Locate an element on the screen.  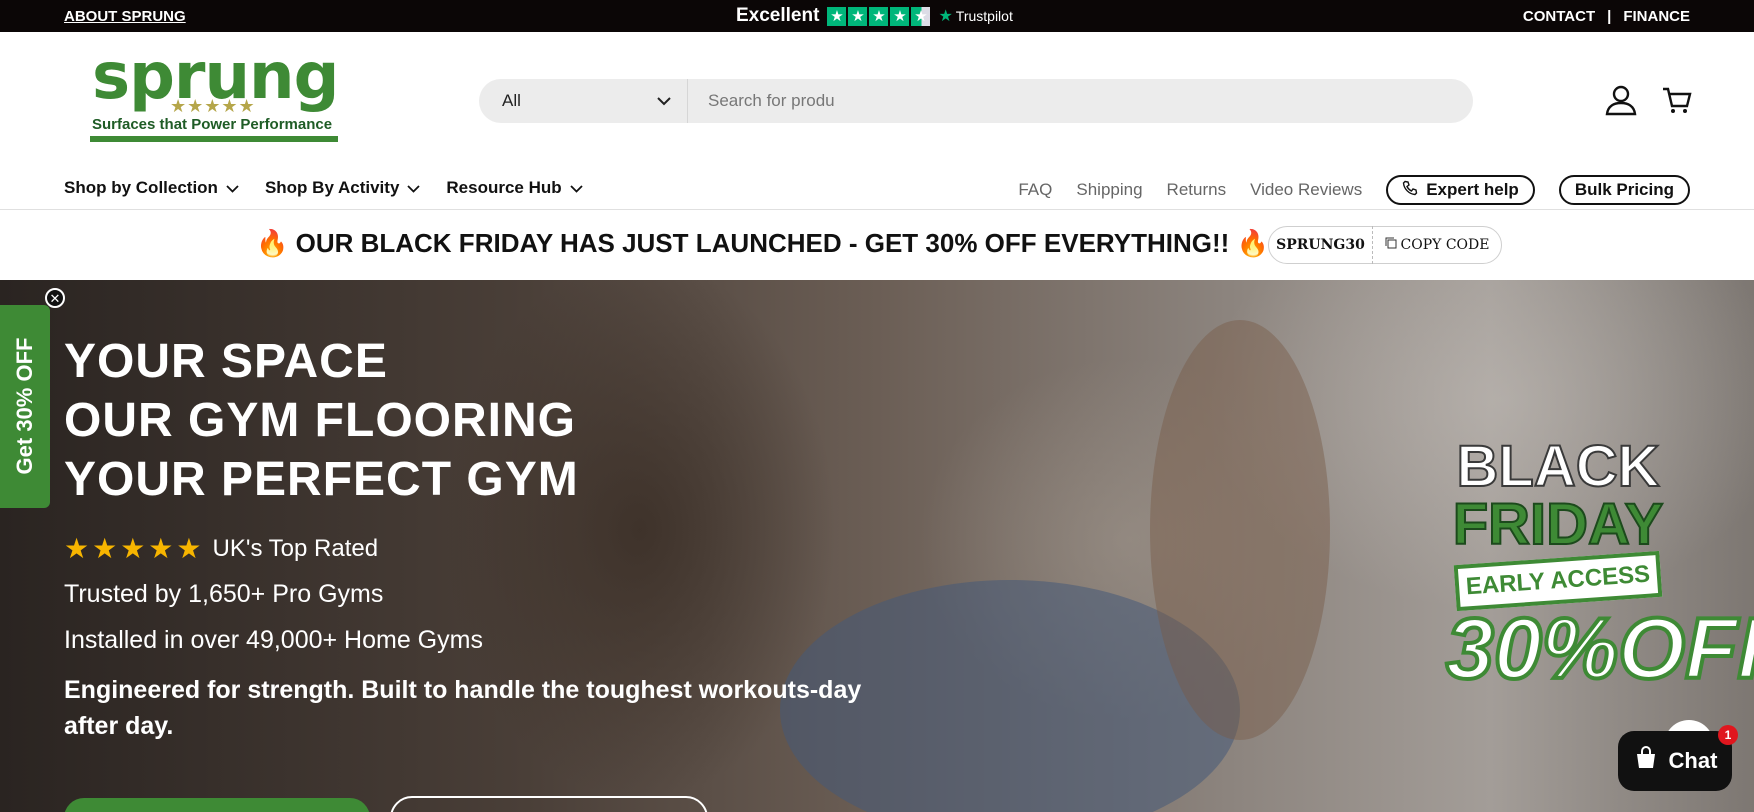
contact-link: CONTACT is located at coordinates (1559, 16).